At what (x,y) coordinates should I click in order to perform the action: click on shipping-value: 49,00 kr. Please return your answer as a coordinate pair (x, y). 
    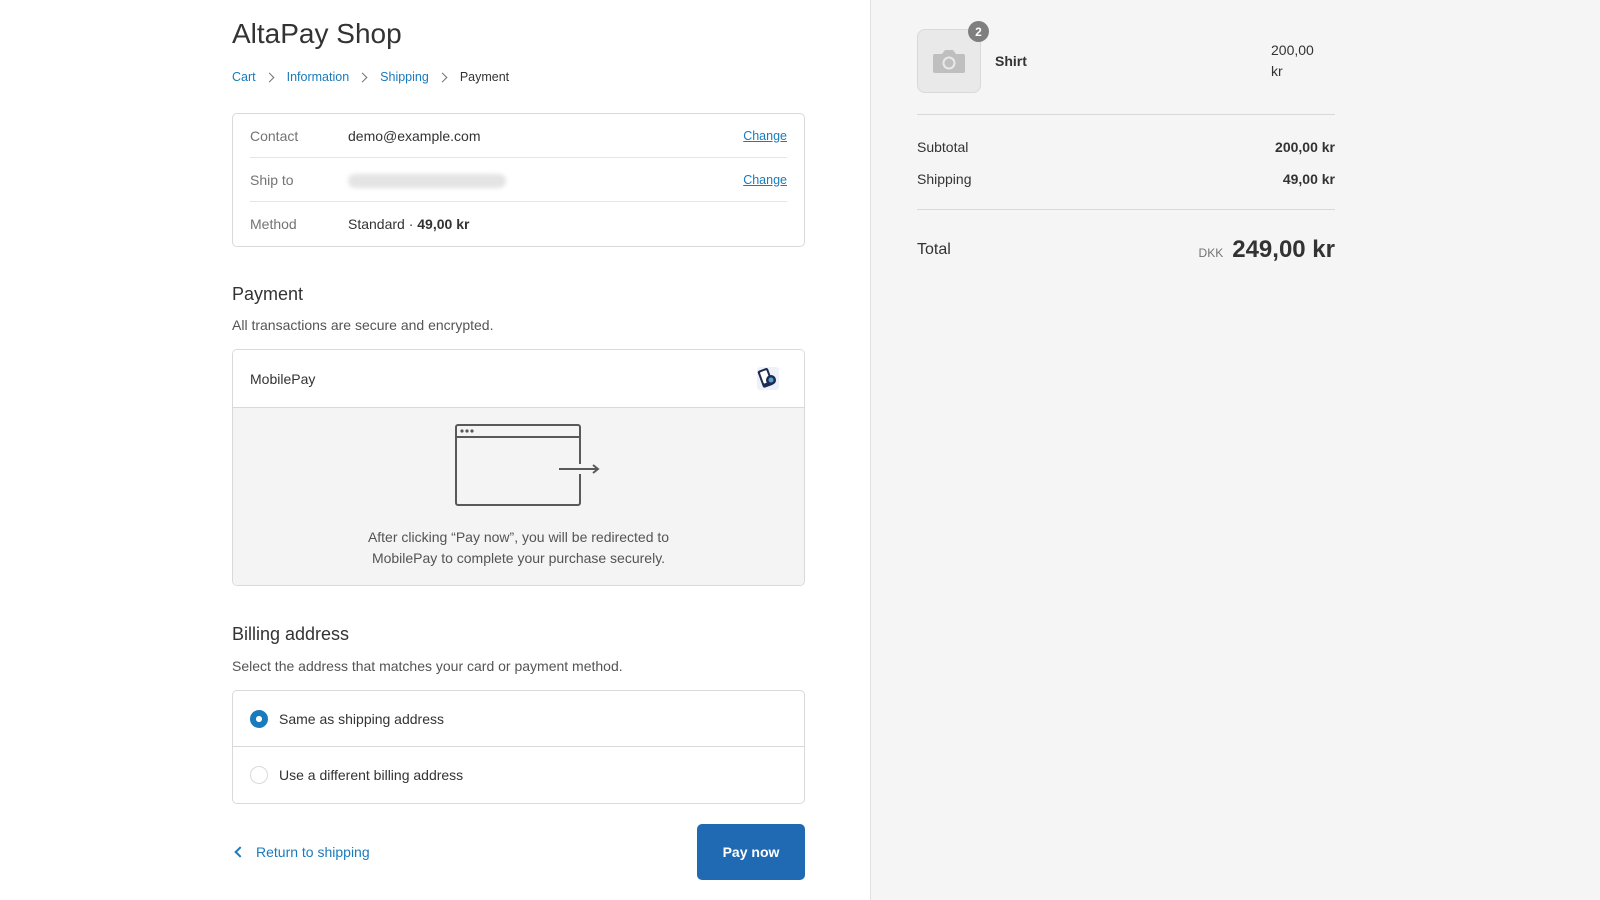
    Looking at the image, I should click on (1308, 179).